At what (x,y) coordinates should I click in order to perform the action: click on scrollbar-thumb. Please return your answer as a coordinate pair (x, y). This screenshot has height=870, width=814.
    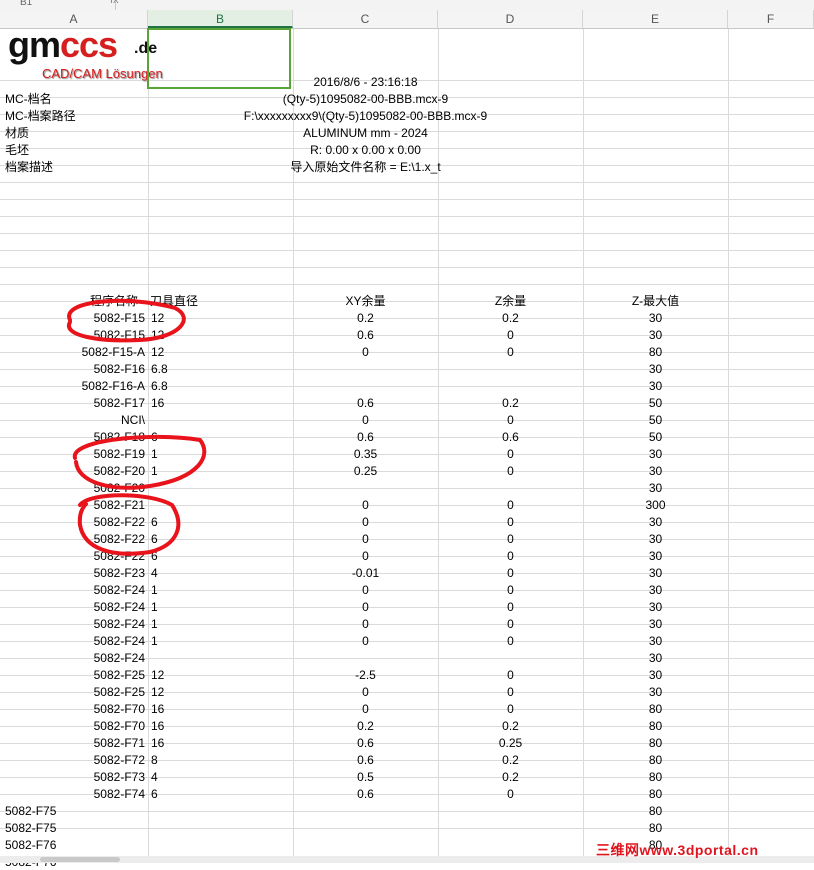
    Looking at the image, I should click on (80, 859).